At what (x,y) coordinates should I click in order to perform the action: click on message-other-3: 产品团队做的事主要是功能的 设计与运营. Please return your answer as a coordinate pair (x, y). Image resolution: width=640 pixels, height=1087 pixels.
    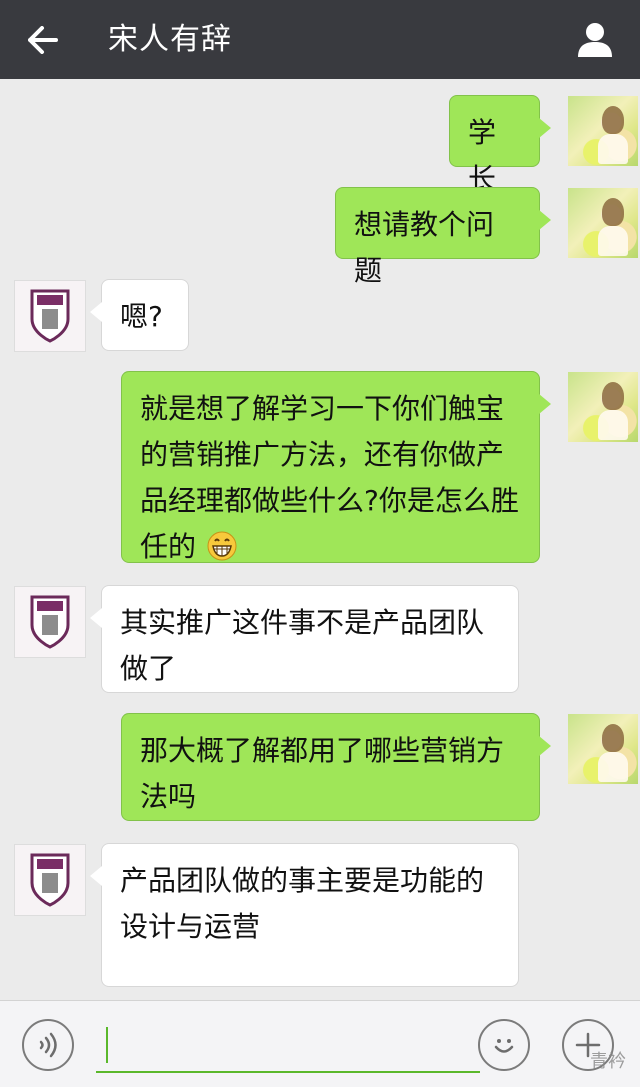
    Looking at the image, I should click on (320, 915).